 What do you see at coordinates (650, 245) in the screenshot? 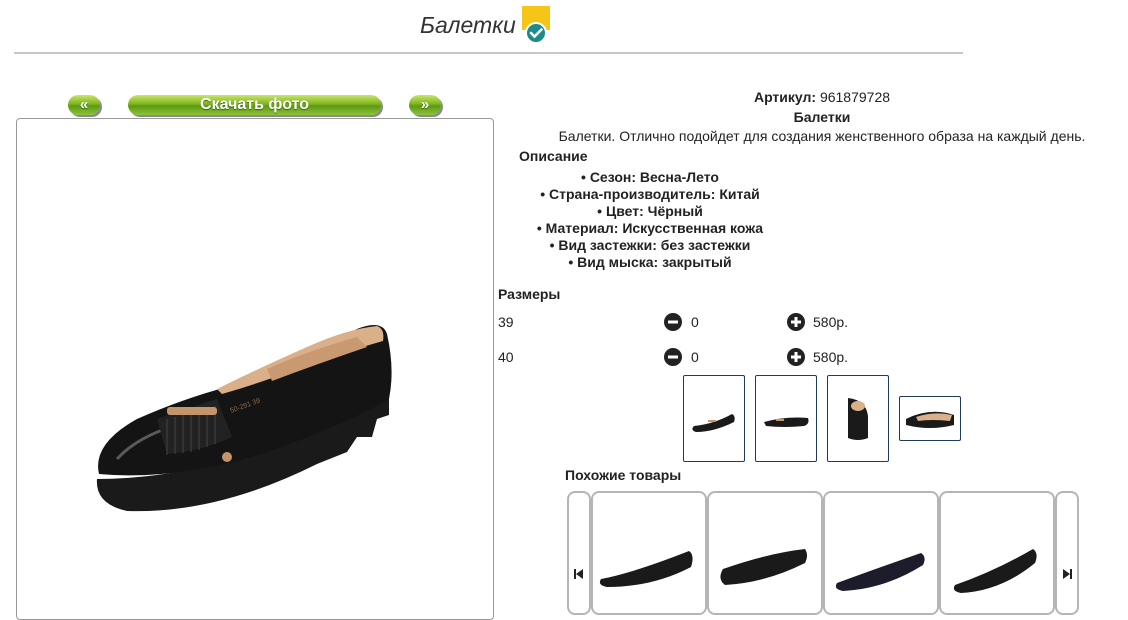
I see `feature-item: • Вид застежки: без застежки` at bounding box center [650, 245].